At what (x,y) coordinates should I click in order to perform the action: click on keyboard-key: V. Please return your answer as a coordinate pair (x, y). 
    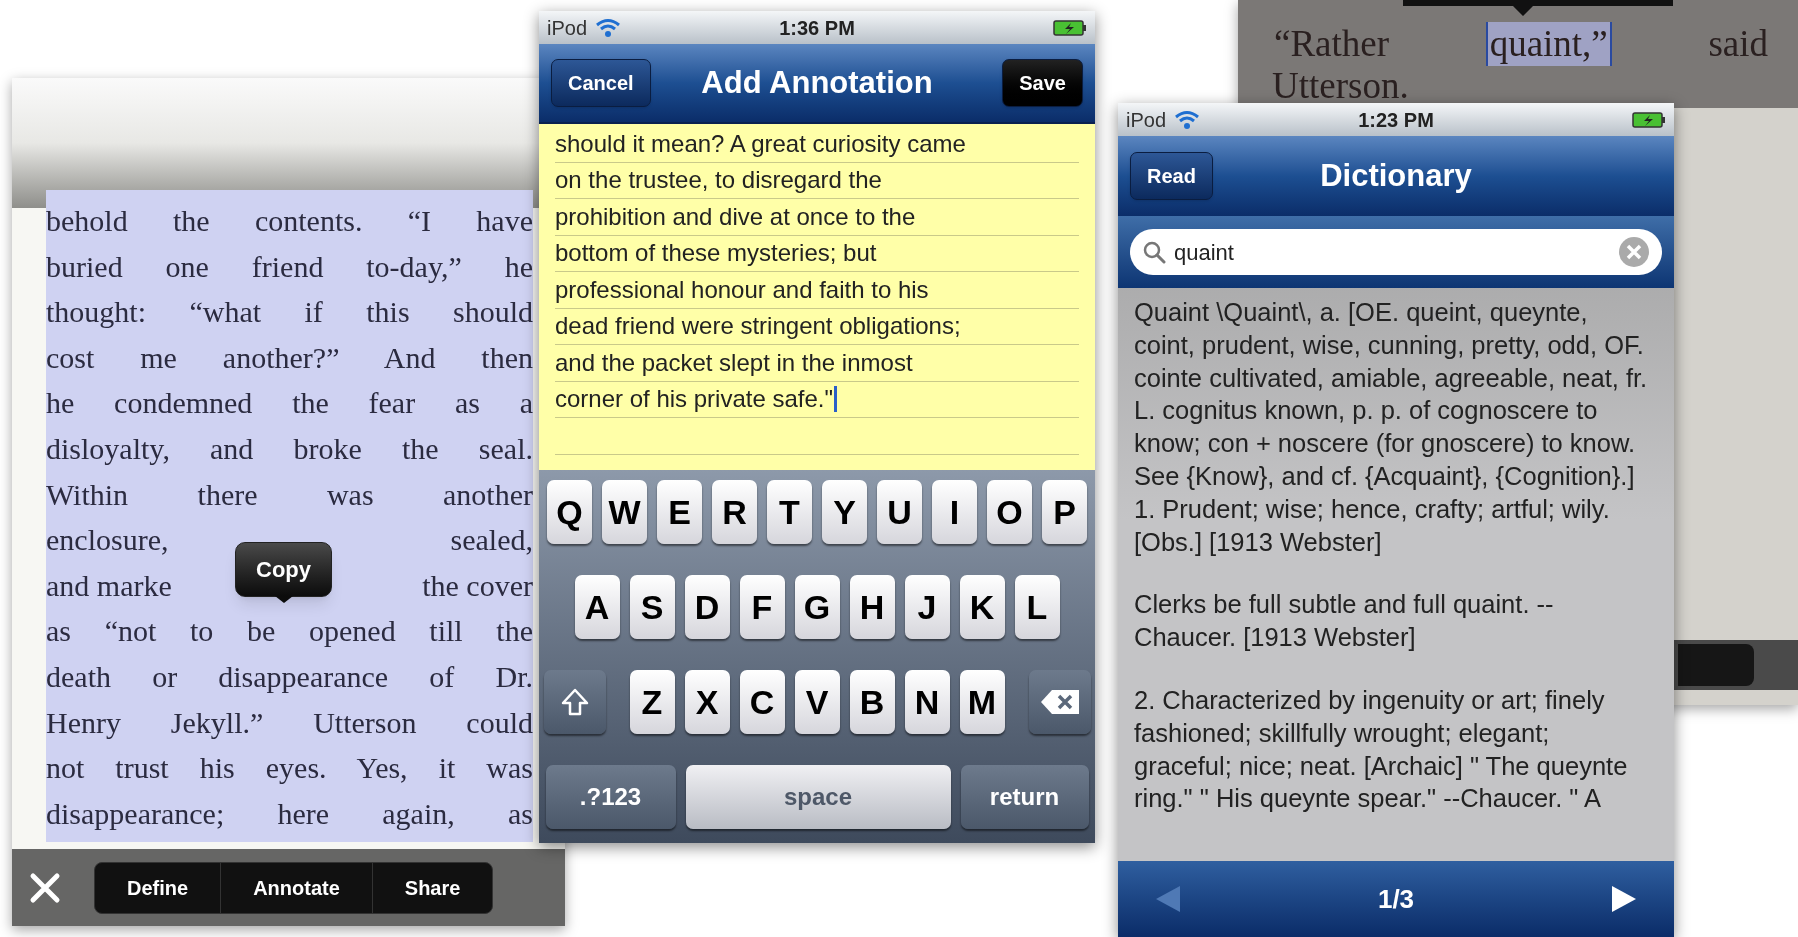
    Looking at the image, I should click on (817, 702).